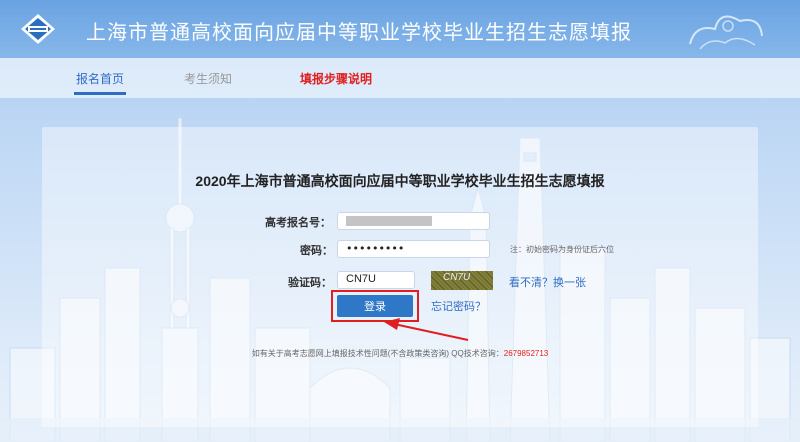  What do you see at coordinates (100, 93) in the screenshot?
I see `nav-active-indicator` at bounding box center [100, 93].